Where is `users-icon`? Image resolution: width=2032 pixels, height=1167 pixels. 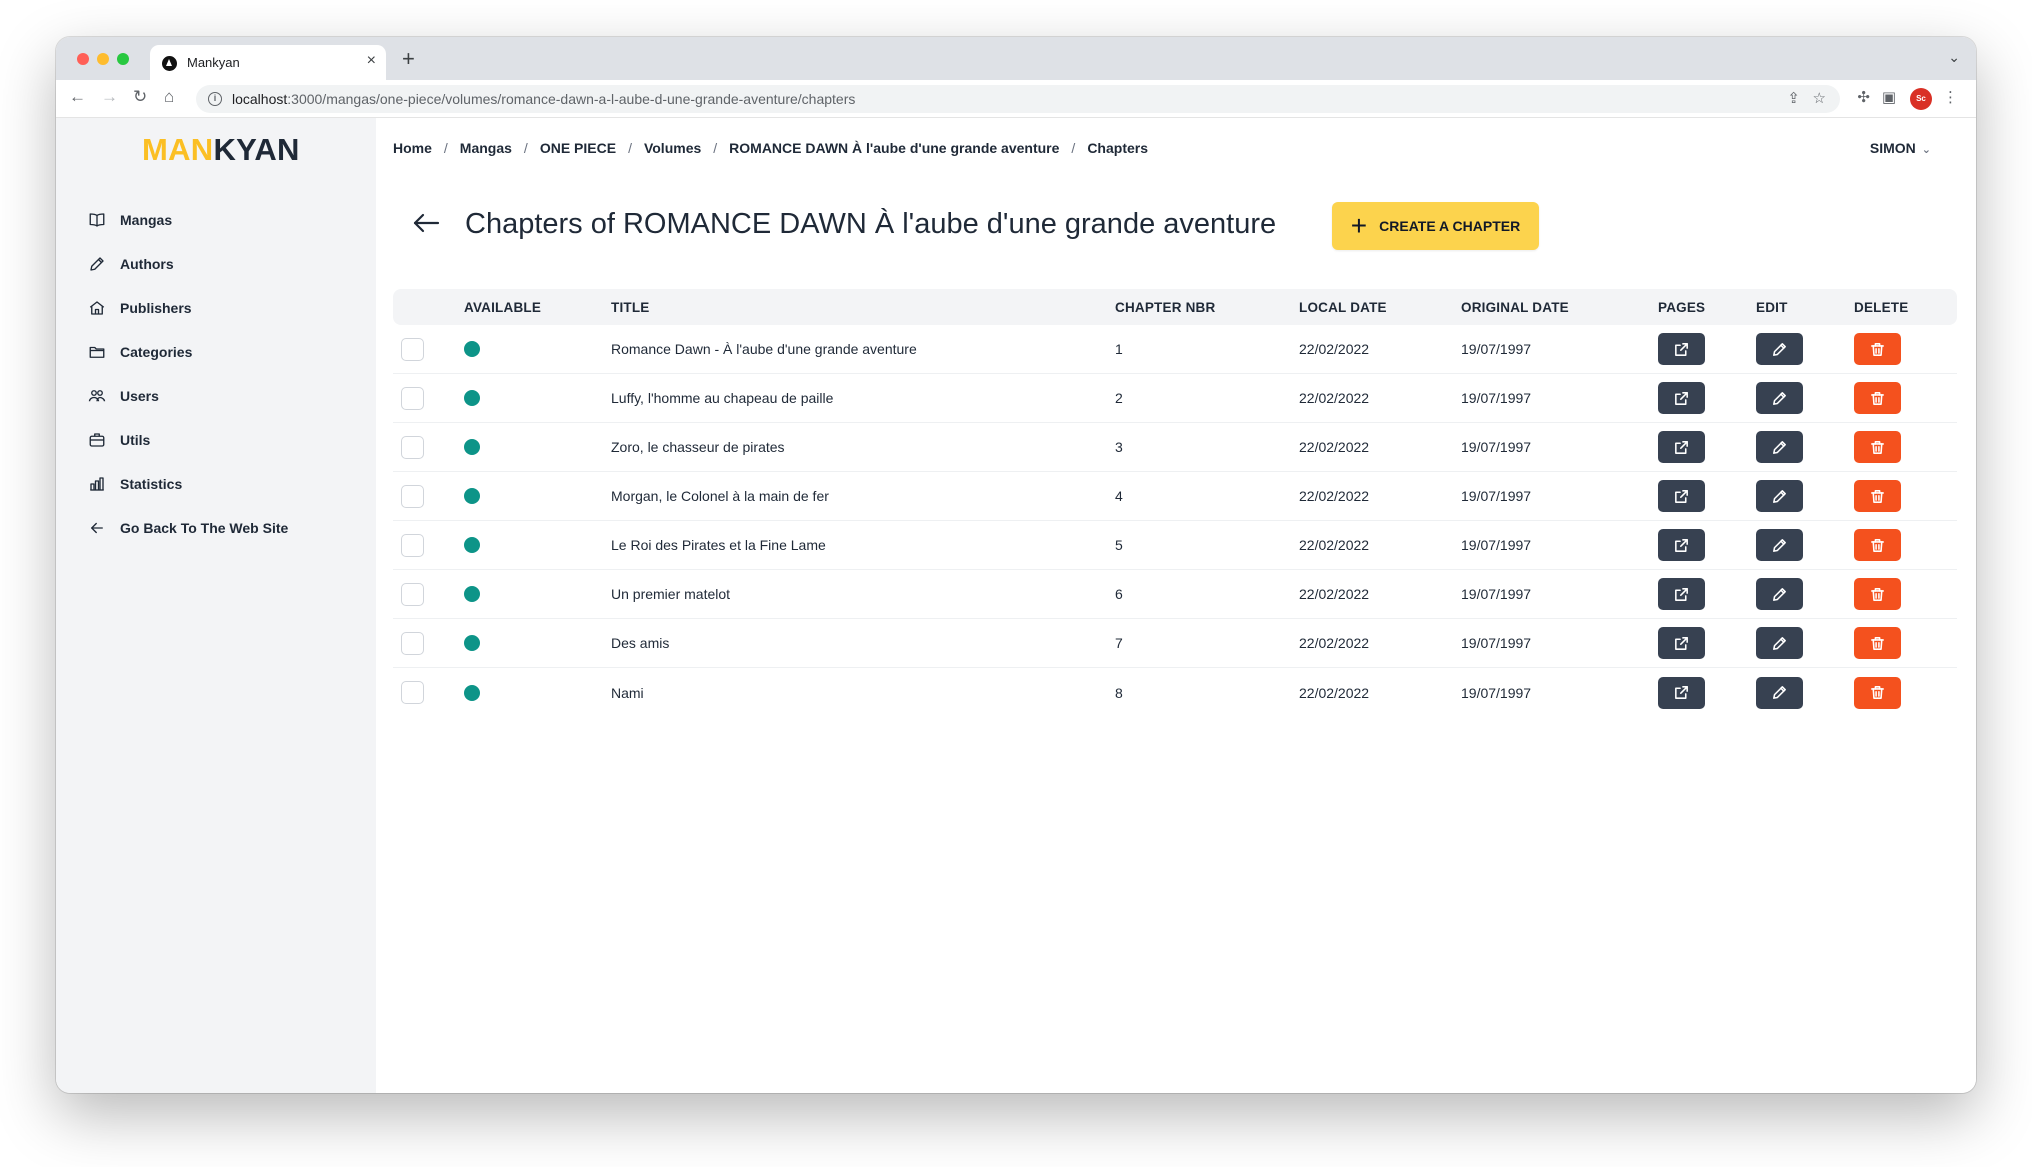 users-icon is located at coordinates (97, 396).